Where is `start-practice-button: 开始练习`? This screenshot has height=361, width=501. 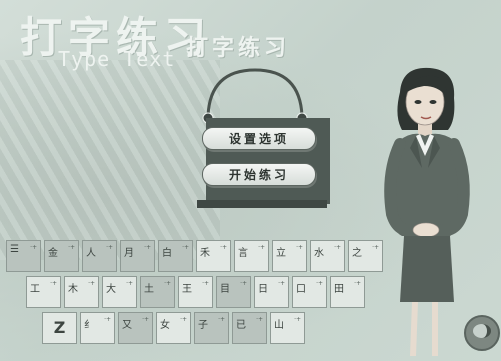
start-practice-button: 开始练习 is located at coordinates (259, 174).